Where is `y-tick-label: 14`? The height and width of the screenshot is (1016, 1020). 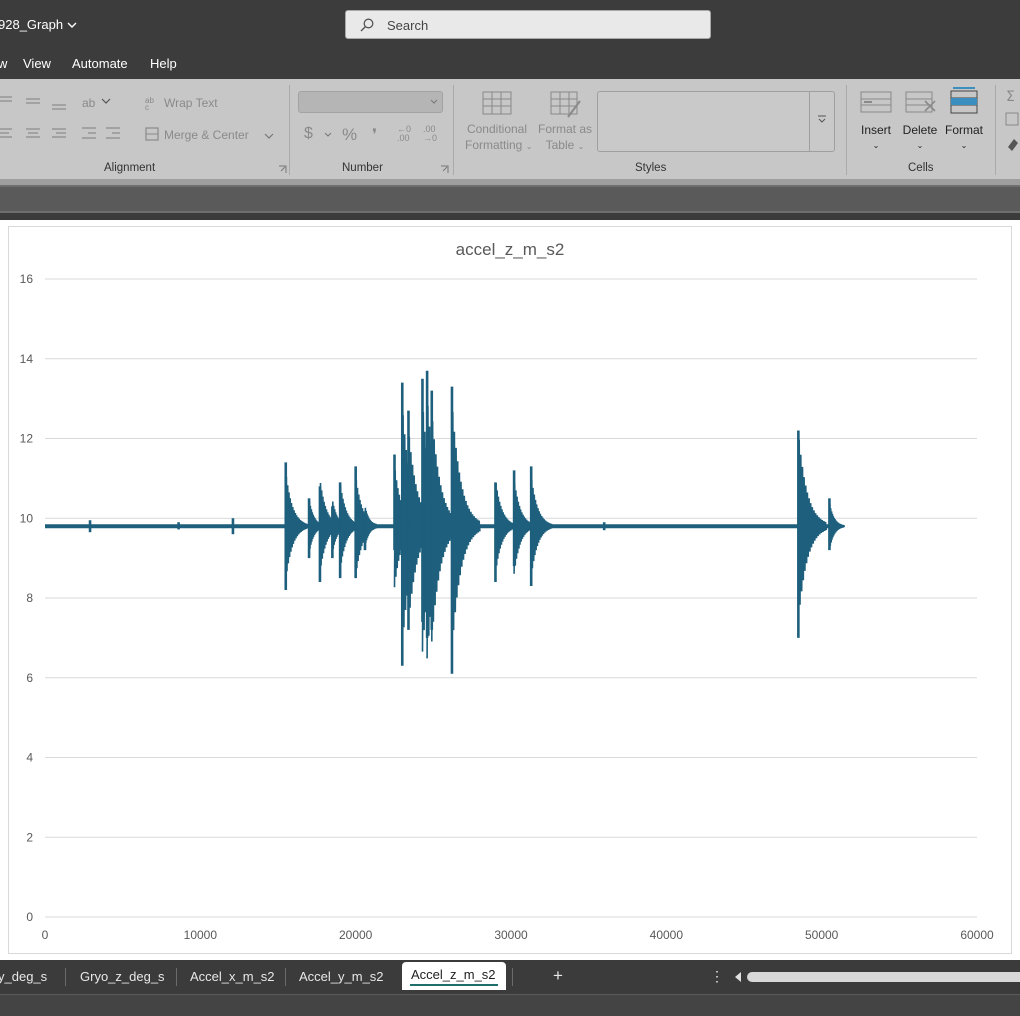
y-tick-label: 14 is located at coordinates (27, 359).